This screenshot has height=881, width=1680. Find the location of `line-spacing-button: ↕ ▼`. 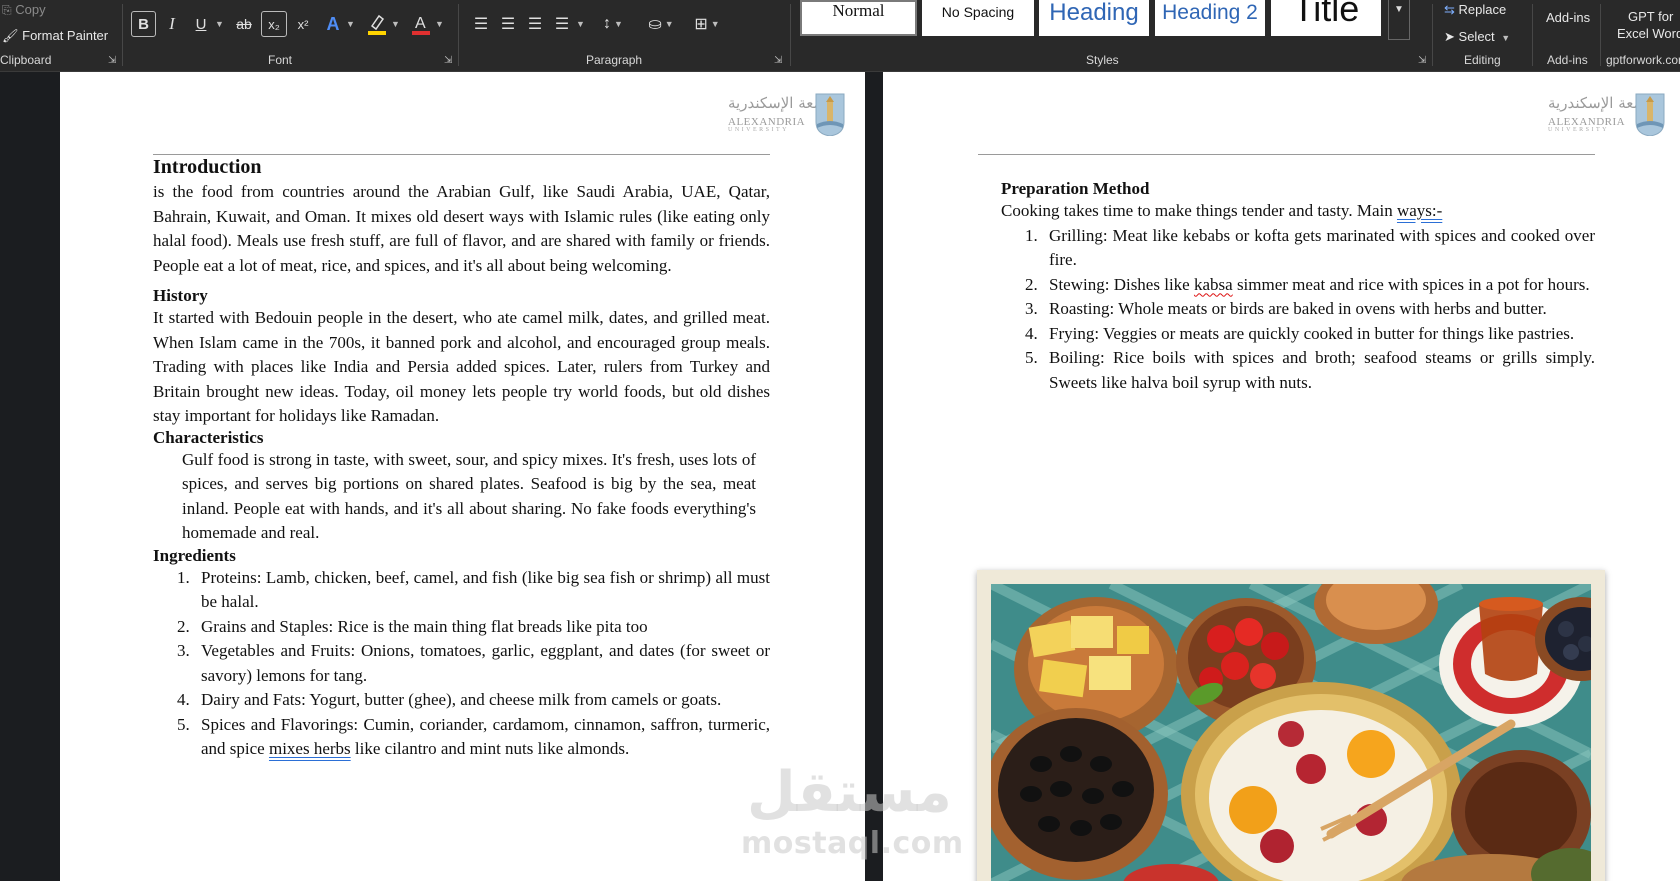

line-spacing-button: ↕ ▼ is located at coordinates (613, 24).